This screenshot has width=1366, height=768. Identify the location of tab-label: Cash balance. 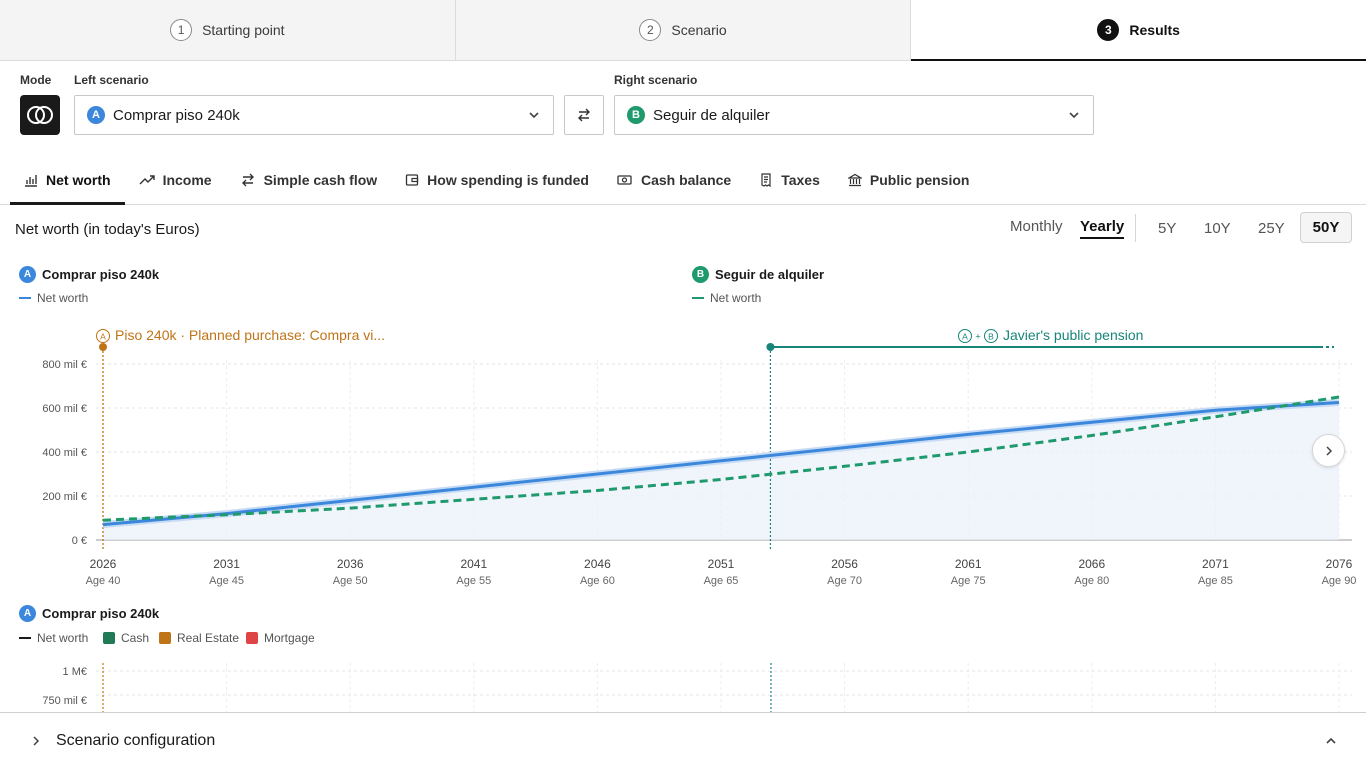
(686, 180).